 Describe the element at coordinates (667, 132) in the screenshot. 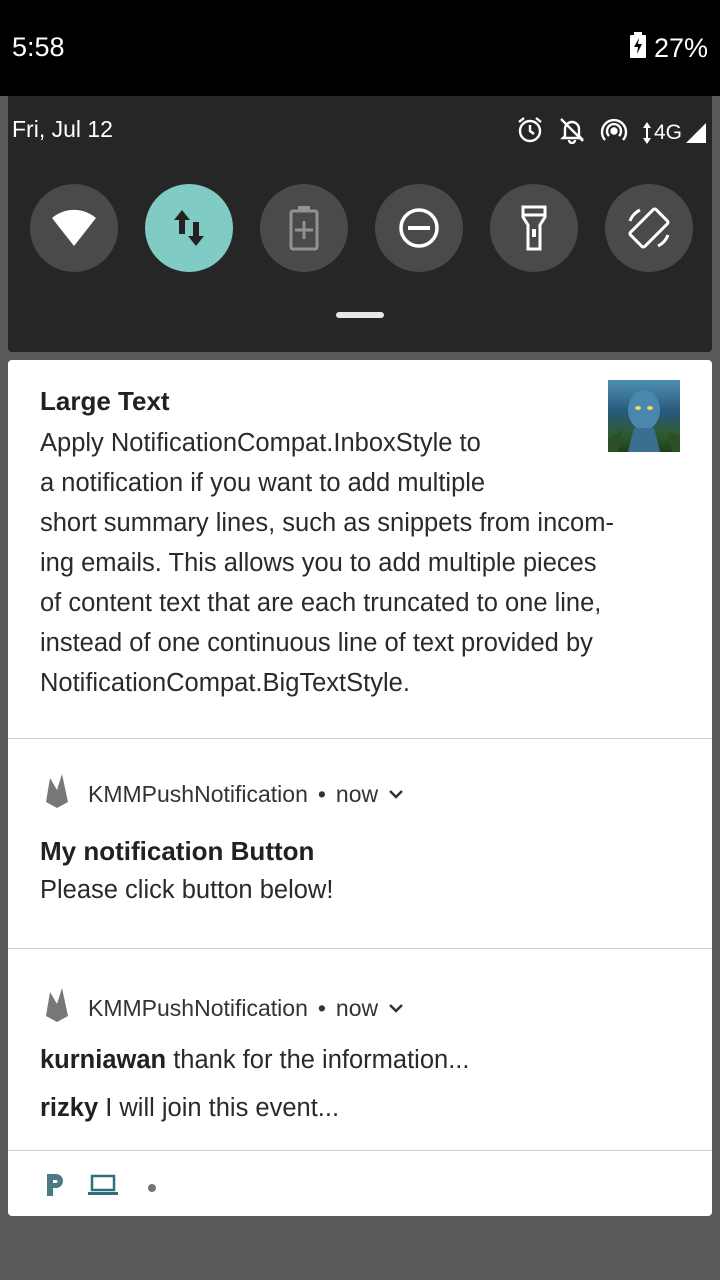

I see `network-type: 4G` at that location.